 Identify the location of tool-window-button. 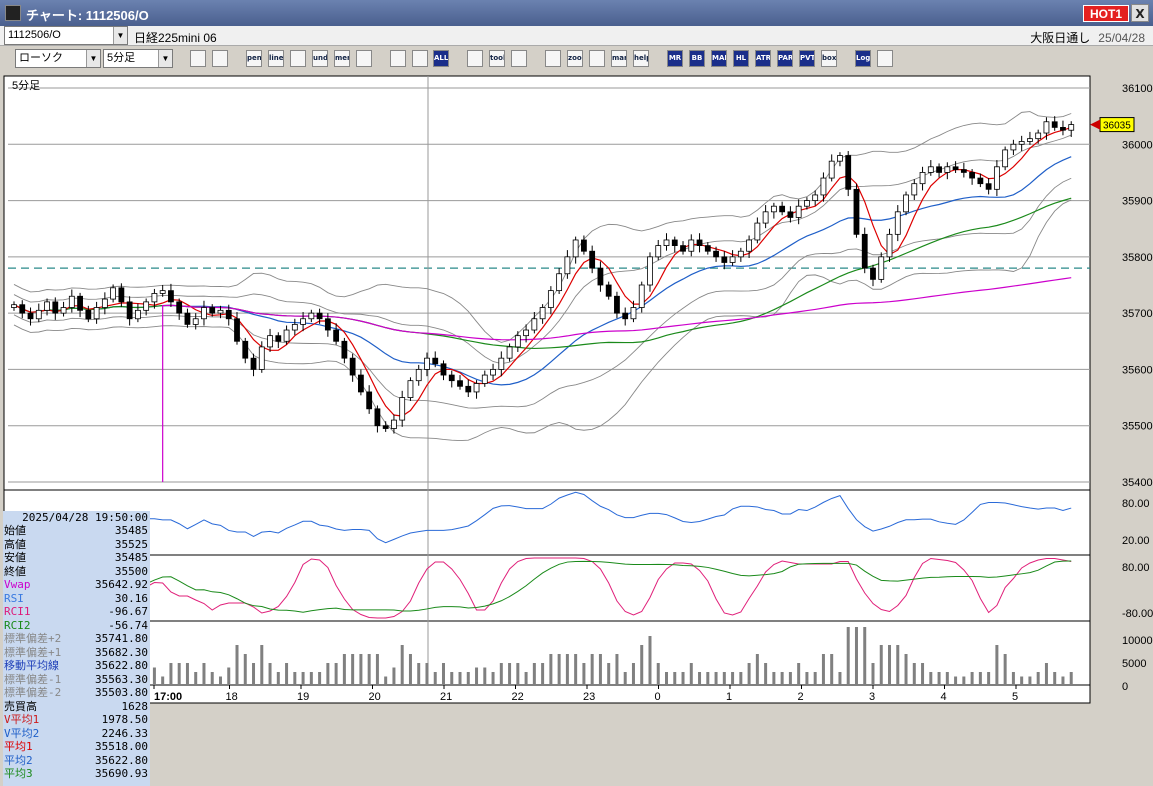
(220, 58).